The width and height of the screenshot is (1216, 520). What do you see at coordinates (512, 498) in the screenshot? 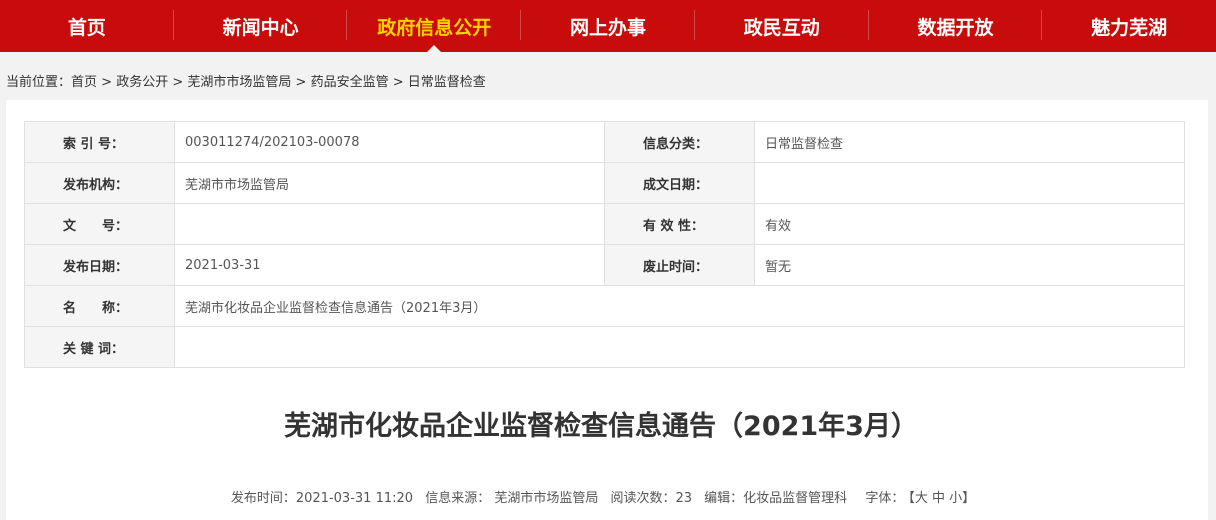
I see `info-source: 信息来源： 芜湖市市场监管局` at bounding box center [512, 498].